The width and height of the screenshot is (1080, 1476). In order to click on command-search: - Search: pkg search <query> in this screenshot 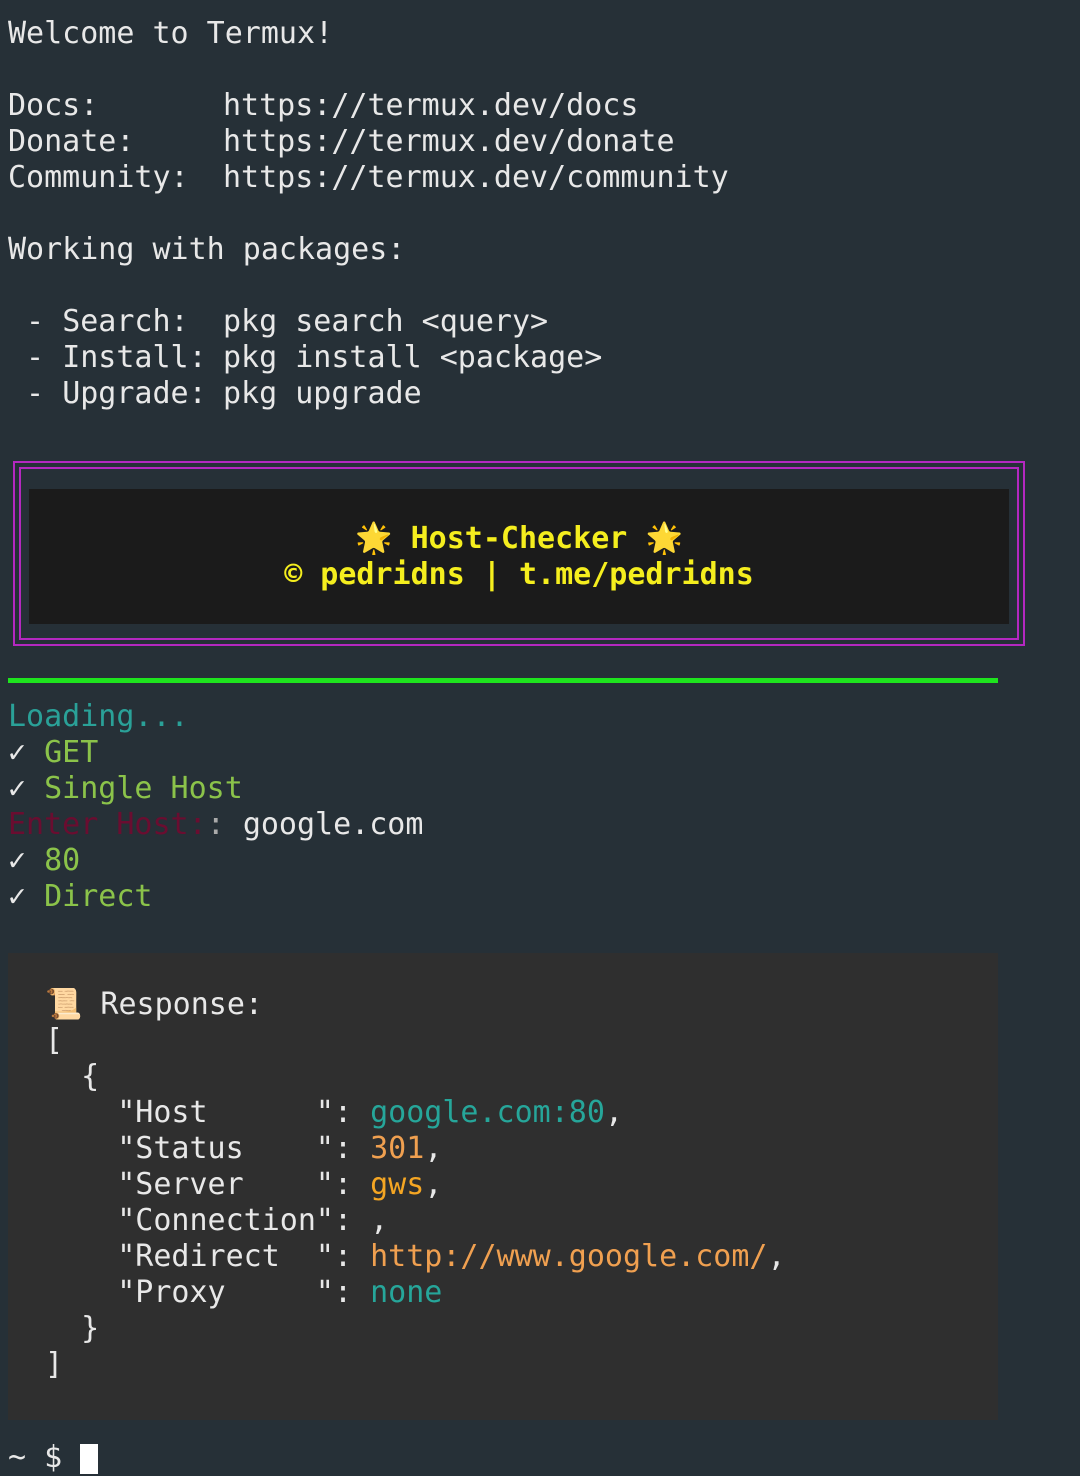, I will do `click(278, 321)`.